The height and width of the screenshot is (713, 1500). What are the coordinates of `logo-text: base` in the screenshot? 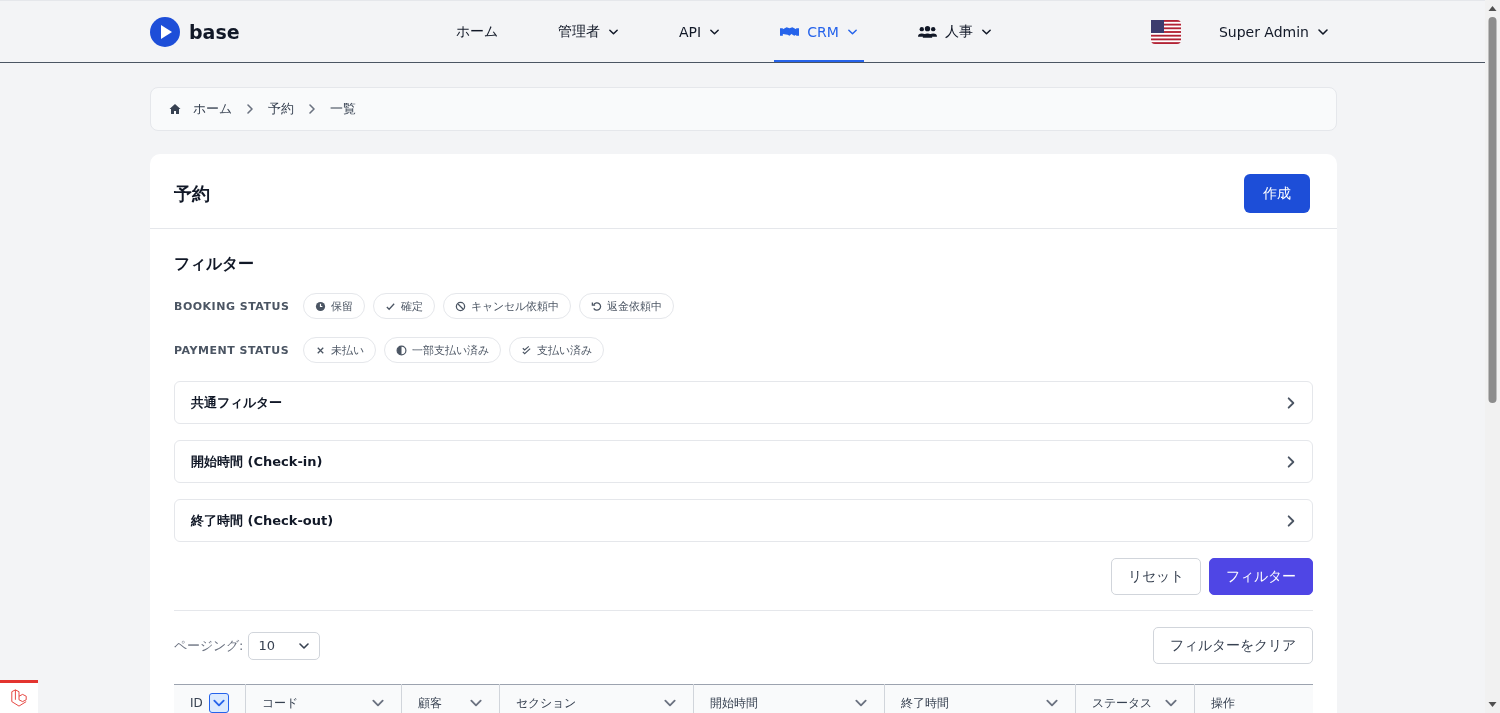 It's located at (214, 31).